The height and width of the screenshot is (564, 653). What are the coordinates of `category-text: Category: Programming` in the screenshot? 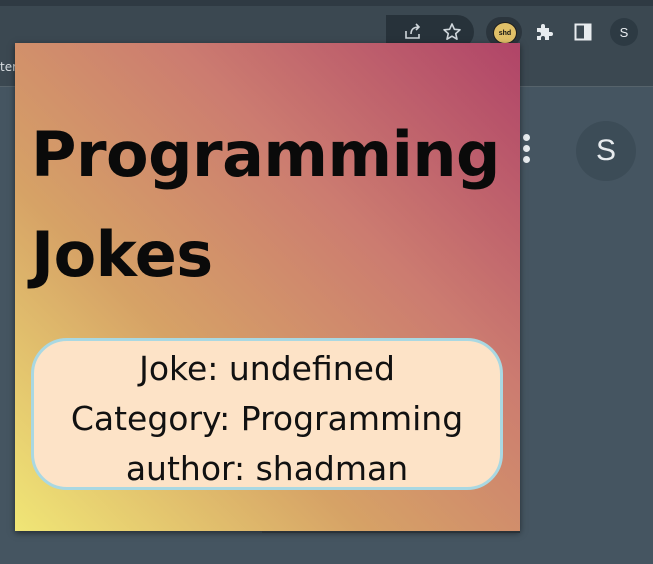 It's located at (267, 418).